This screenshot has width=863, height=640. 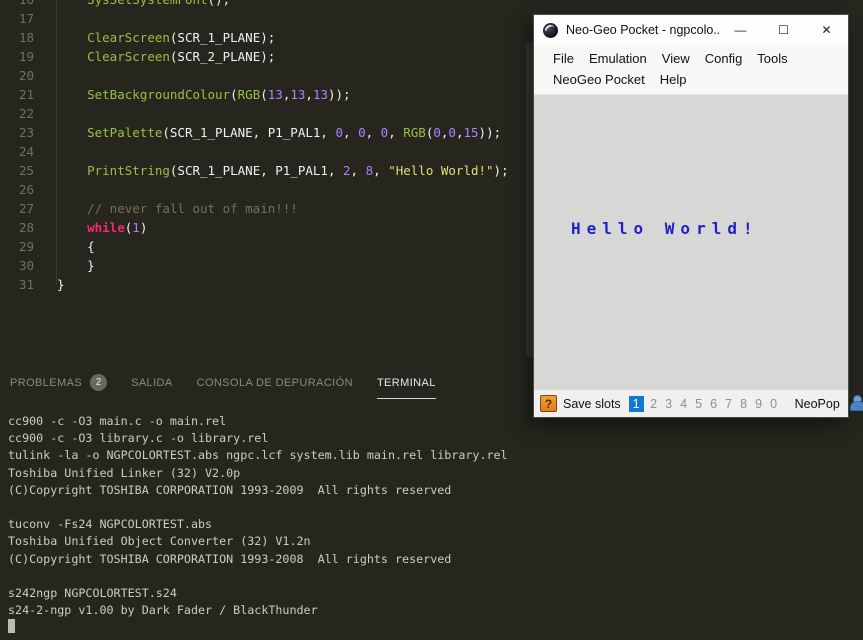 I want to click on menu-item-help: Help, so click(x=673, y=79).